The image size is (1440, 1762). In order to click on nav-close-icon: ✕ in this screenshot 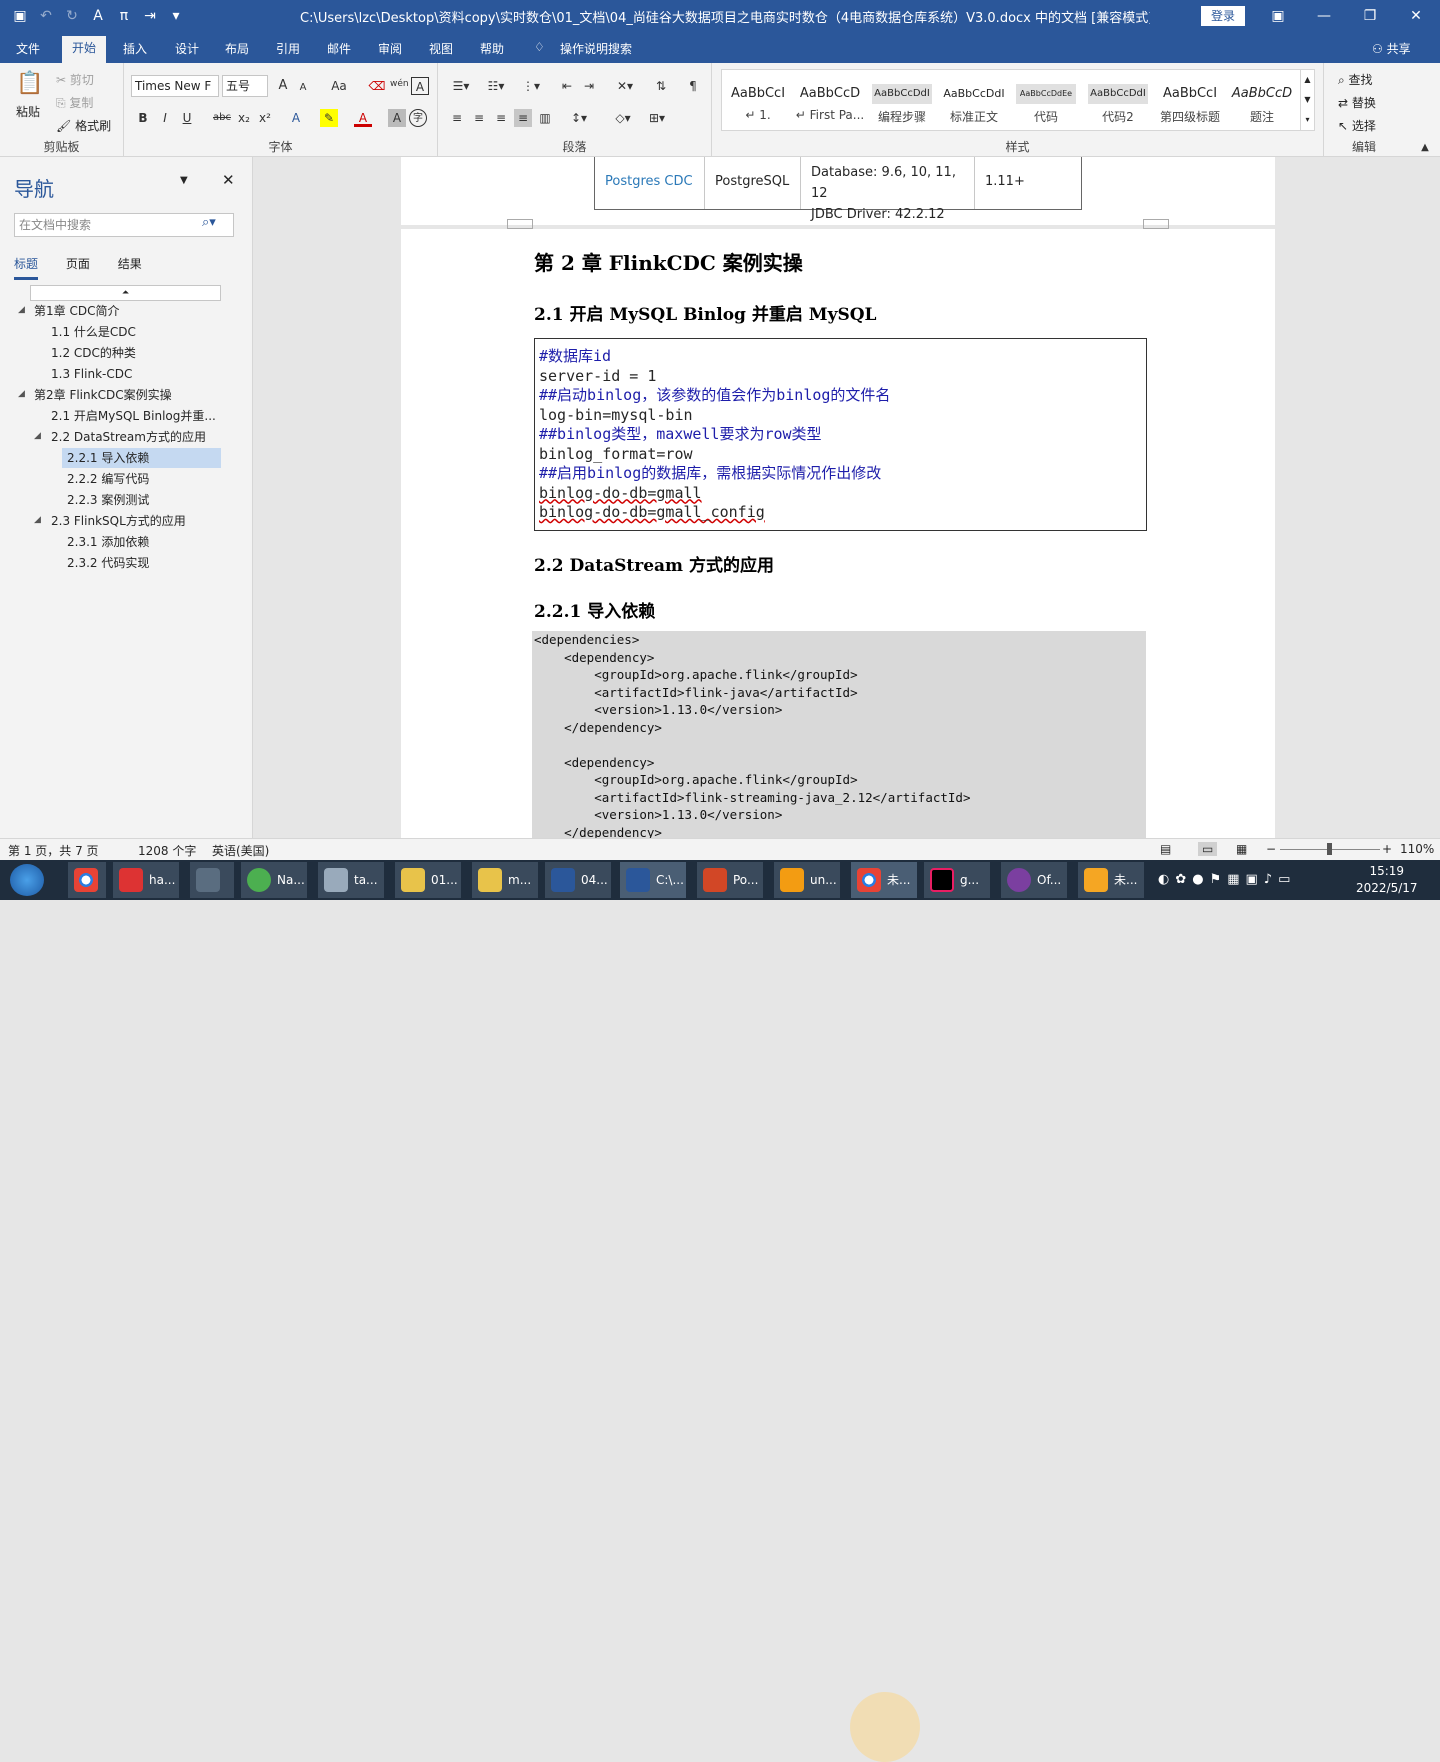, I will do `click(228, 180)`.